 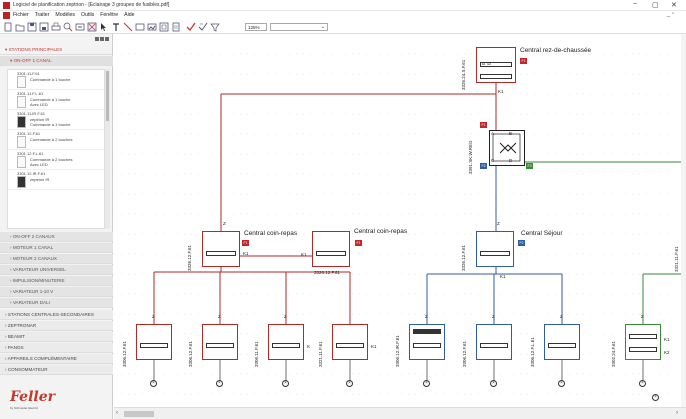 What do you see at coordinates (32, 27) in the screenshot?
I see `save-icon` at bounding box center [32, 27].